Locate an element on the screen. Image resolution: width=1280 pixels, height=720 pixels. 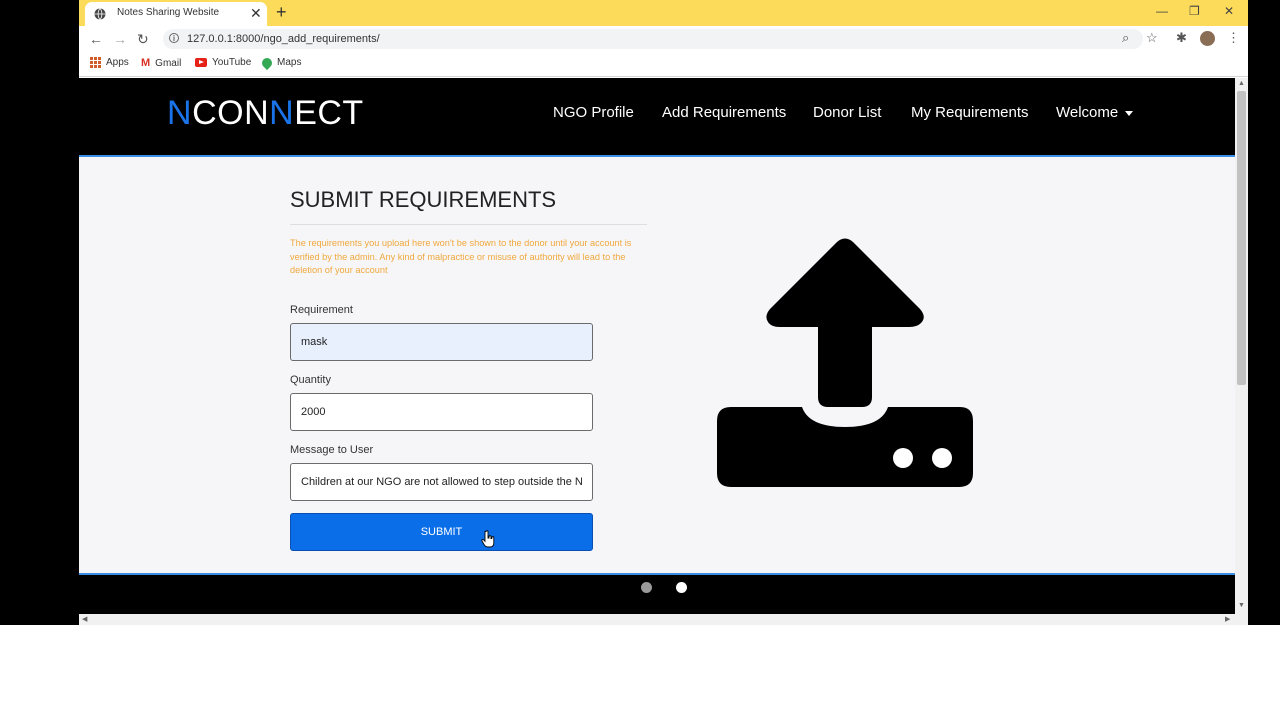
requirement-input is located at coordinates (441, 342).